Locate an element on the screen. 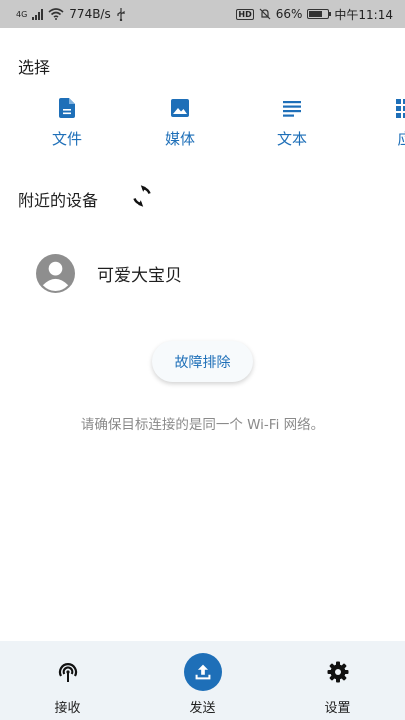  apps-grid-icon is located at coordinates (400, 108).